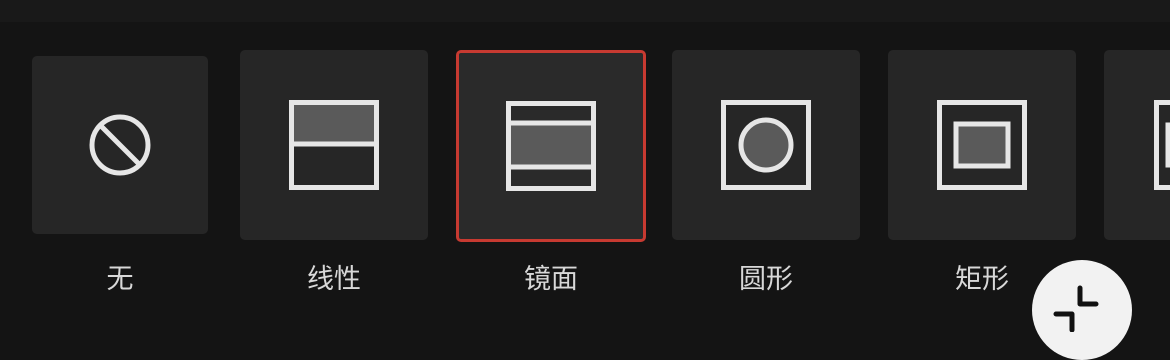  I want to click on mask-option-linear-label: 线性, so click(334, 279).